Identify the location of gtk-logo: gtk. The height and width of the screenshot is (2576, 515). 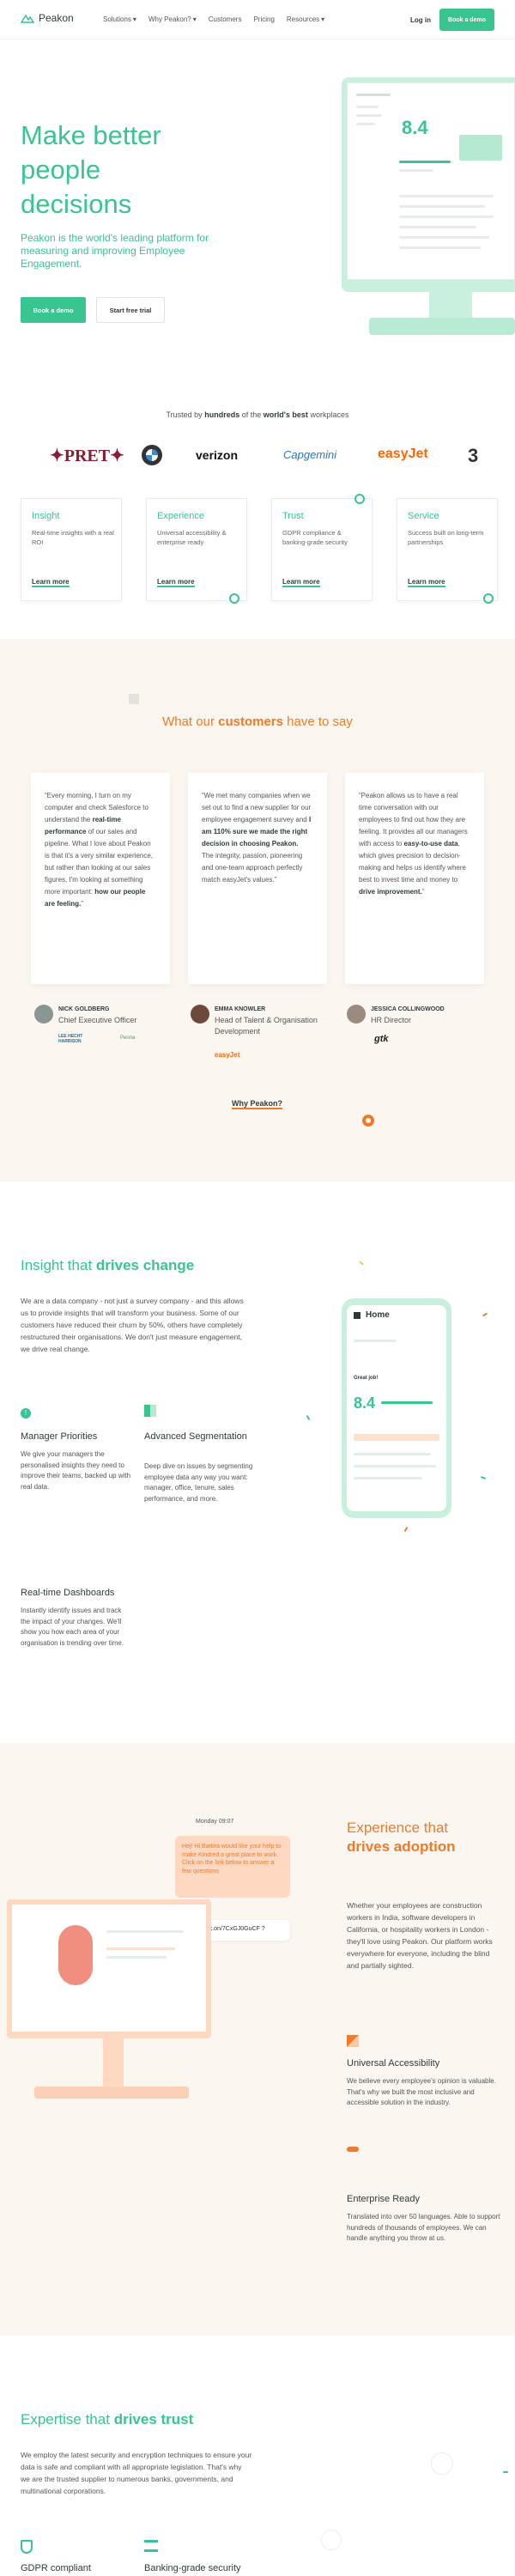
(381, 1039).